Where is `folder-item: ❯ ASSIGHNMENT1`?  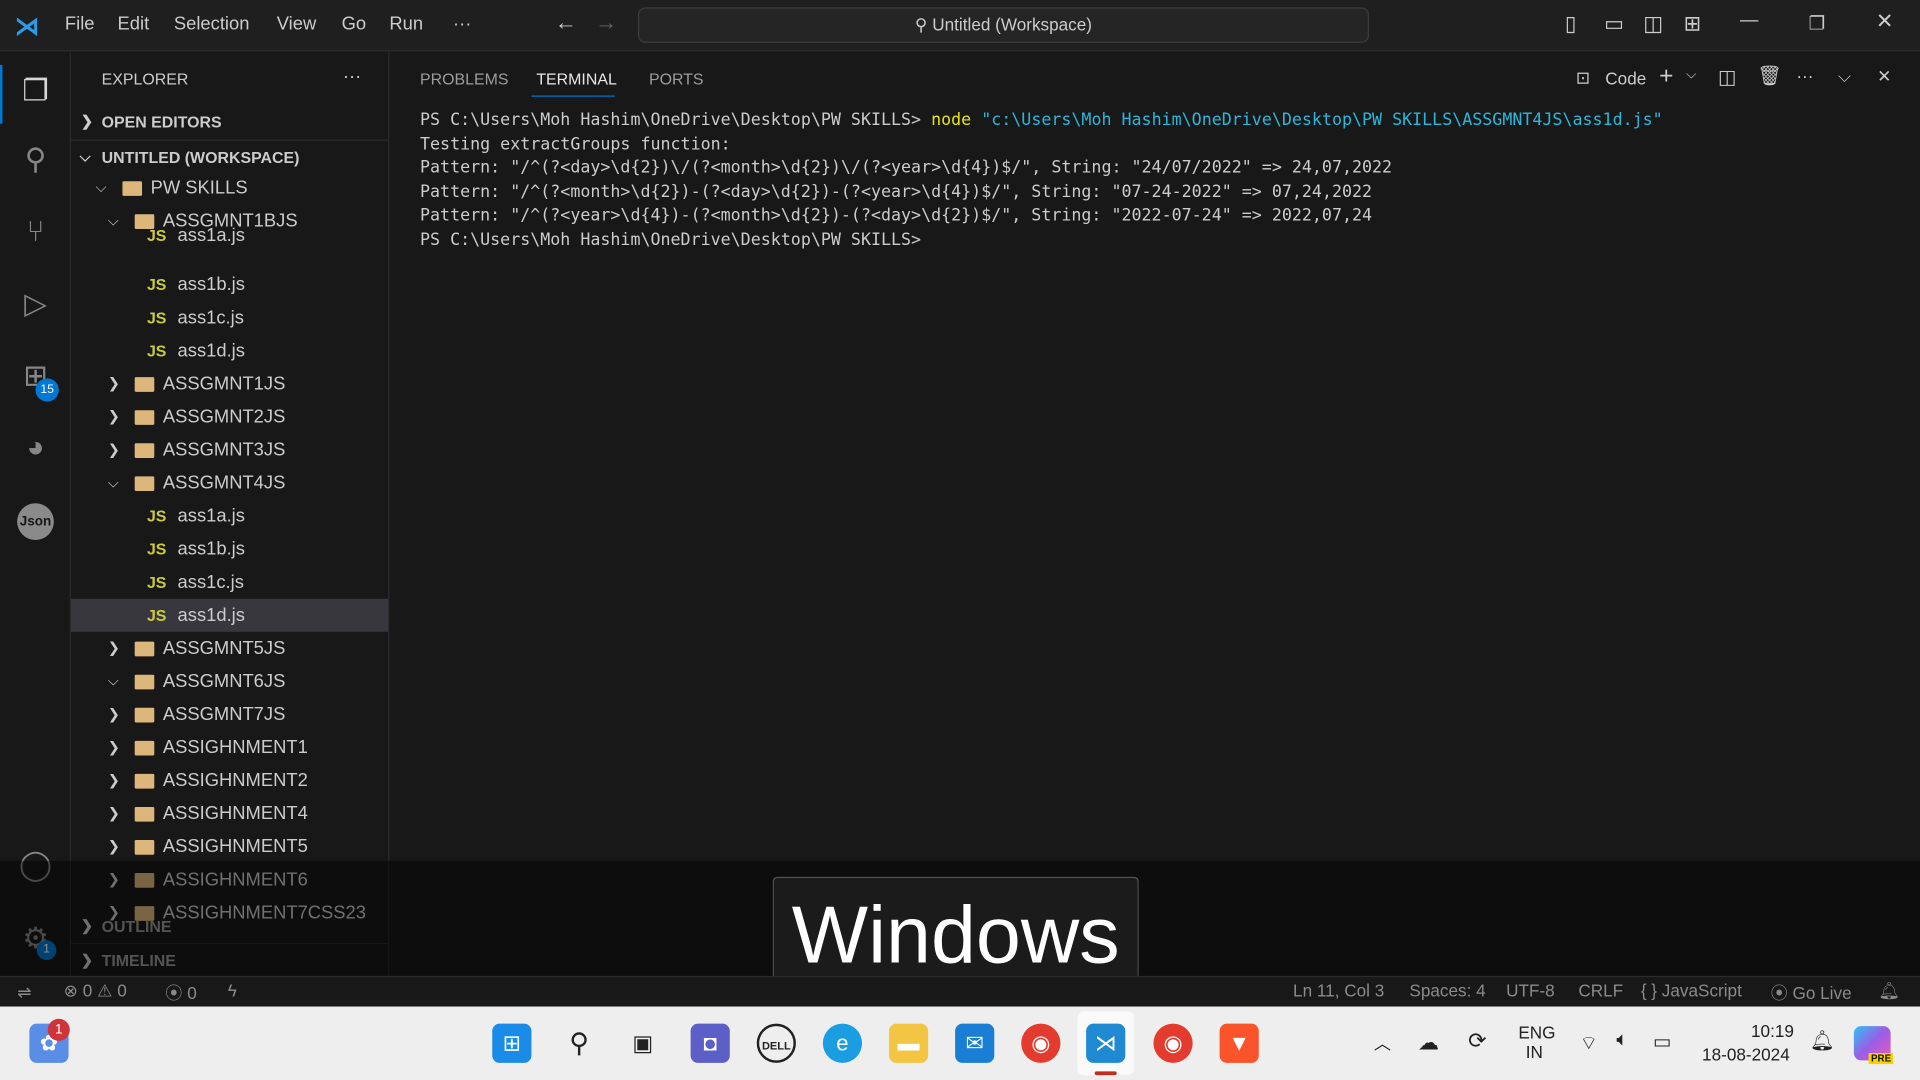 folder-item: ❯ ASSIGHNMENT1 is located at coordinates (229, 747).